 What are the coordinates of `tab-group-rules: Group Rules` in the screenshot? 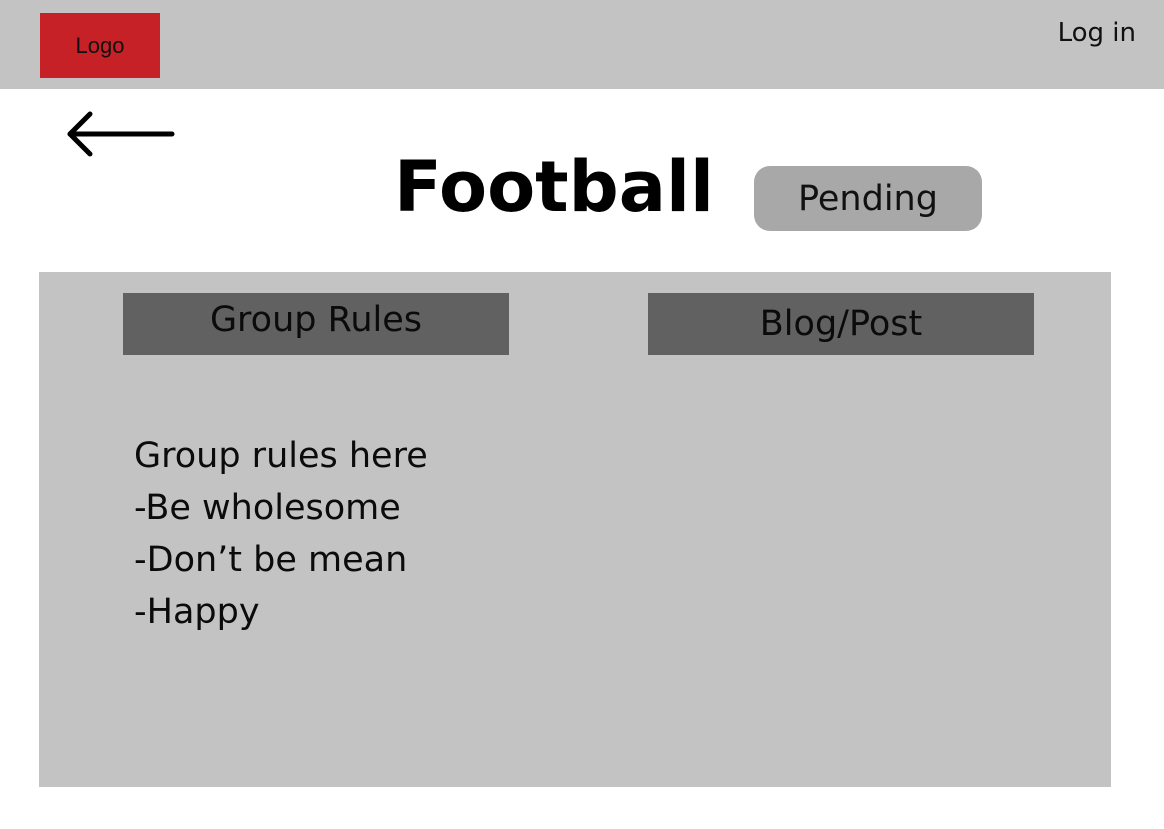 It's located at (316, 324).